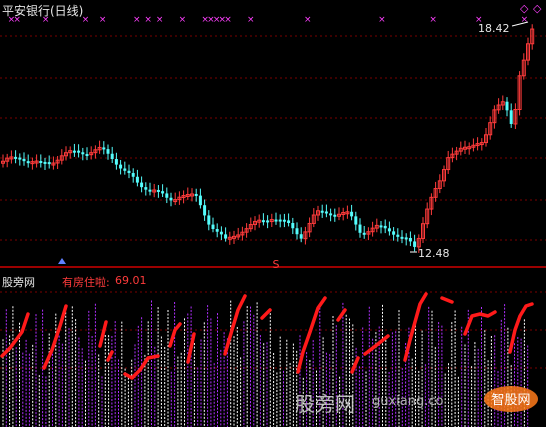 This screenshot has width=546, height=427. Describe the element at coordinates (537, 8) in the screenshot. I see `diamond-icon-2: ◇` at that location.